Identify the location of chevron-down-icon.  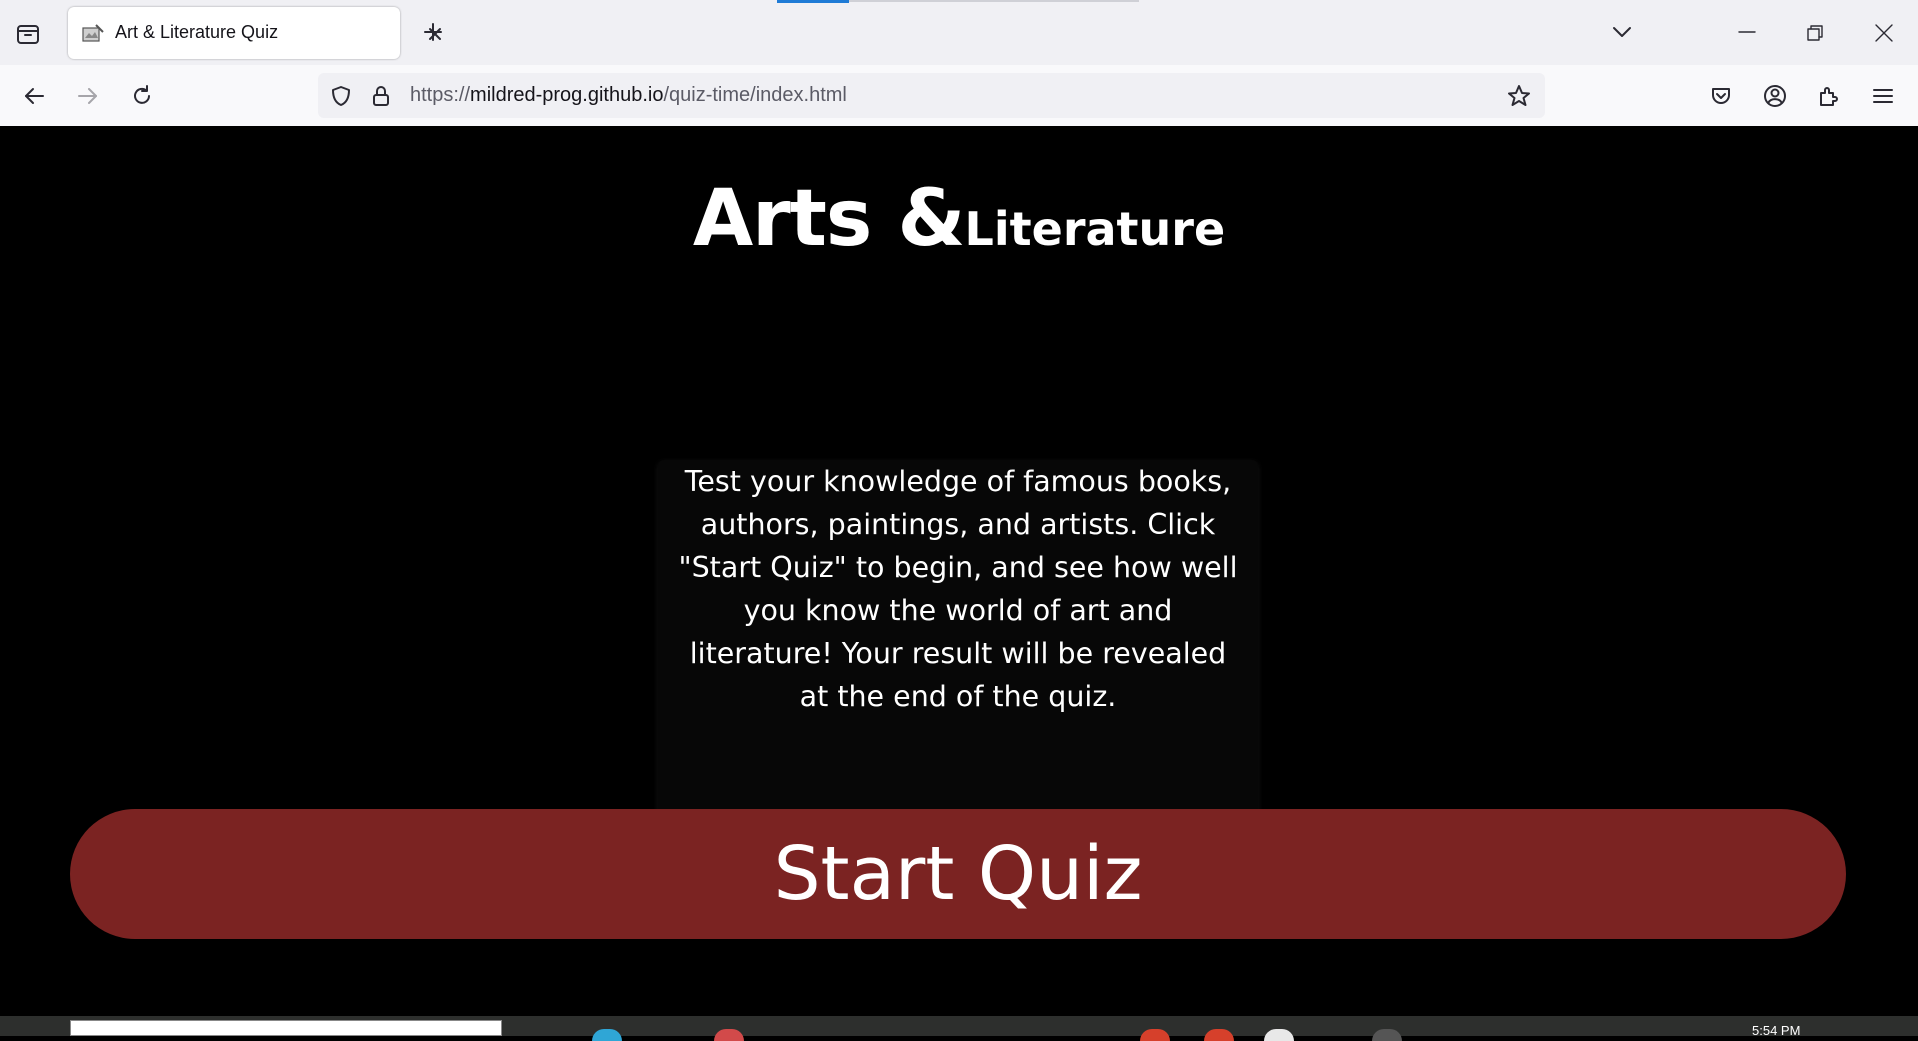
(1622, 32).